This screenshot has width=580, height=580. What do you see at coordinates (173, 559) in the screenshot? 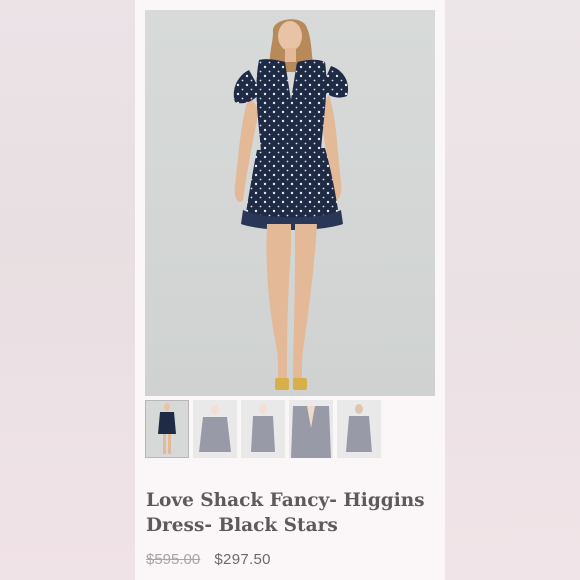
I see `original-price: $595.00` at bounding box center [173, 559].